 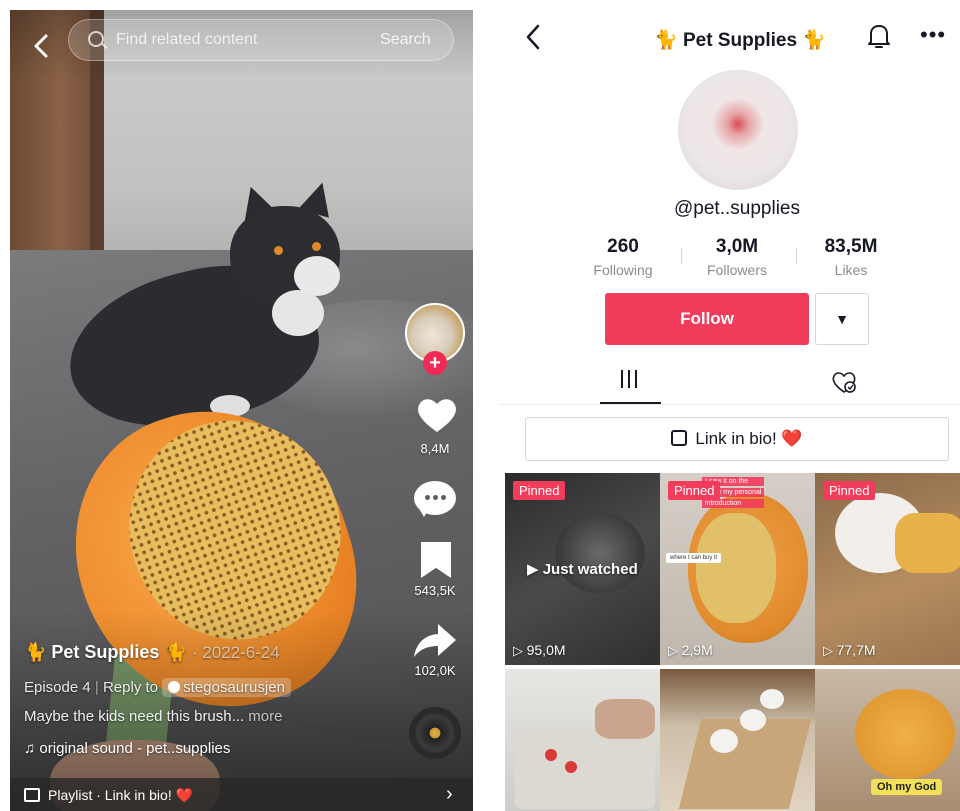 What do you see at coordinates (694, 558) in the screenshot?
I see `chat-card: where I can buy it` at bounding box center [694, 558].